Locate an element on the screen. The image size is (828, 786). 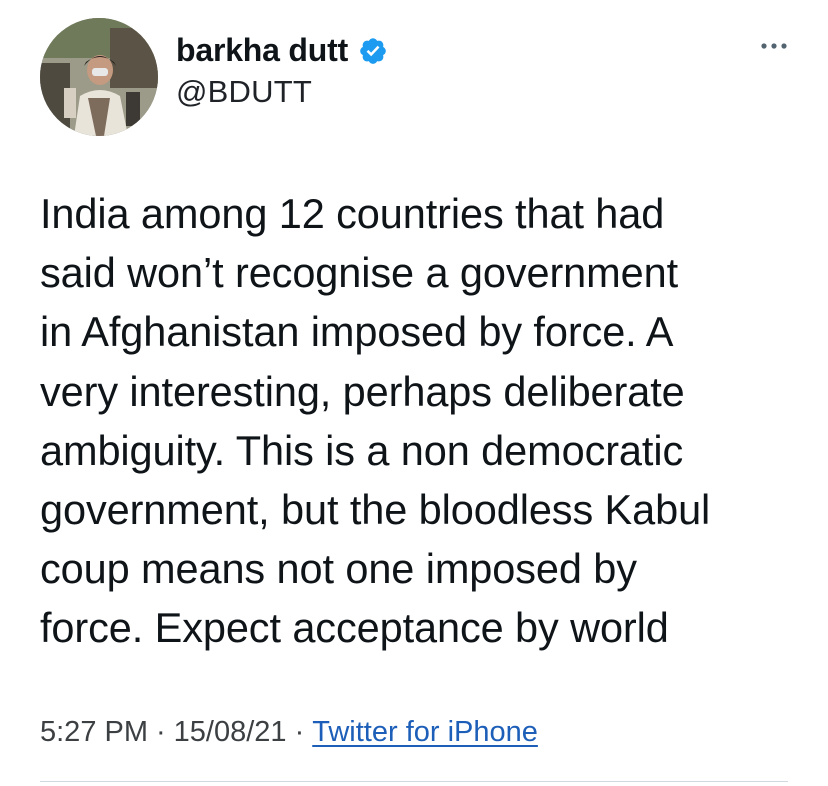
author-handle: @BDUTT is located at coordinates (244, 92).